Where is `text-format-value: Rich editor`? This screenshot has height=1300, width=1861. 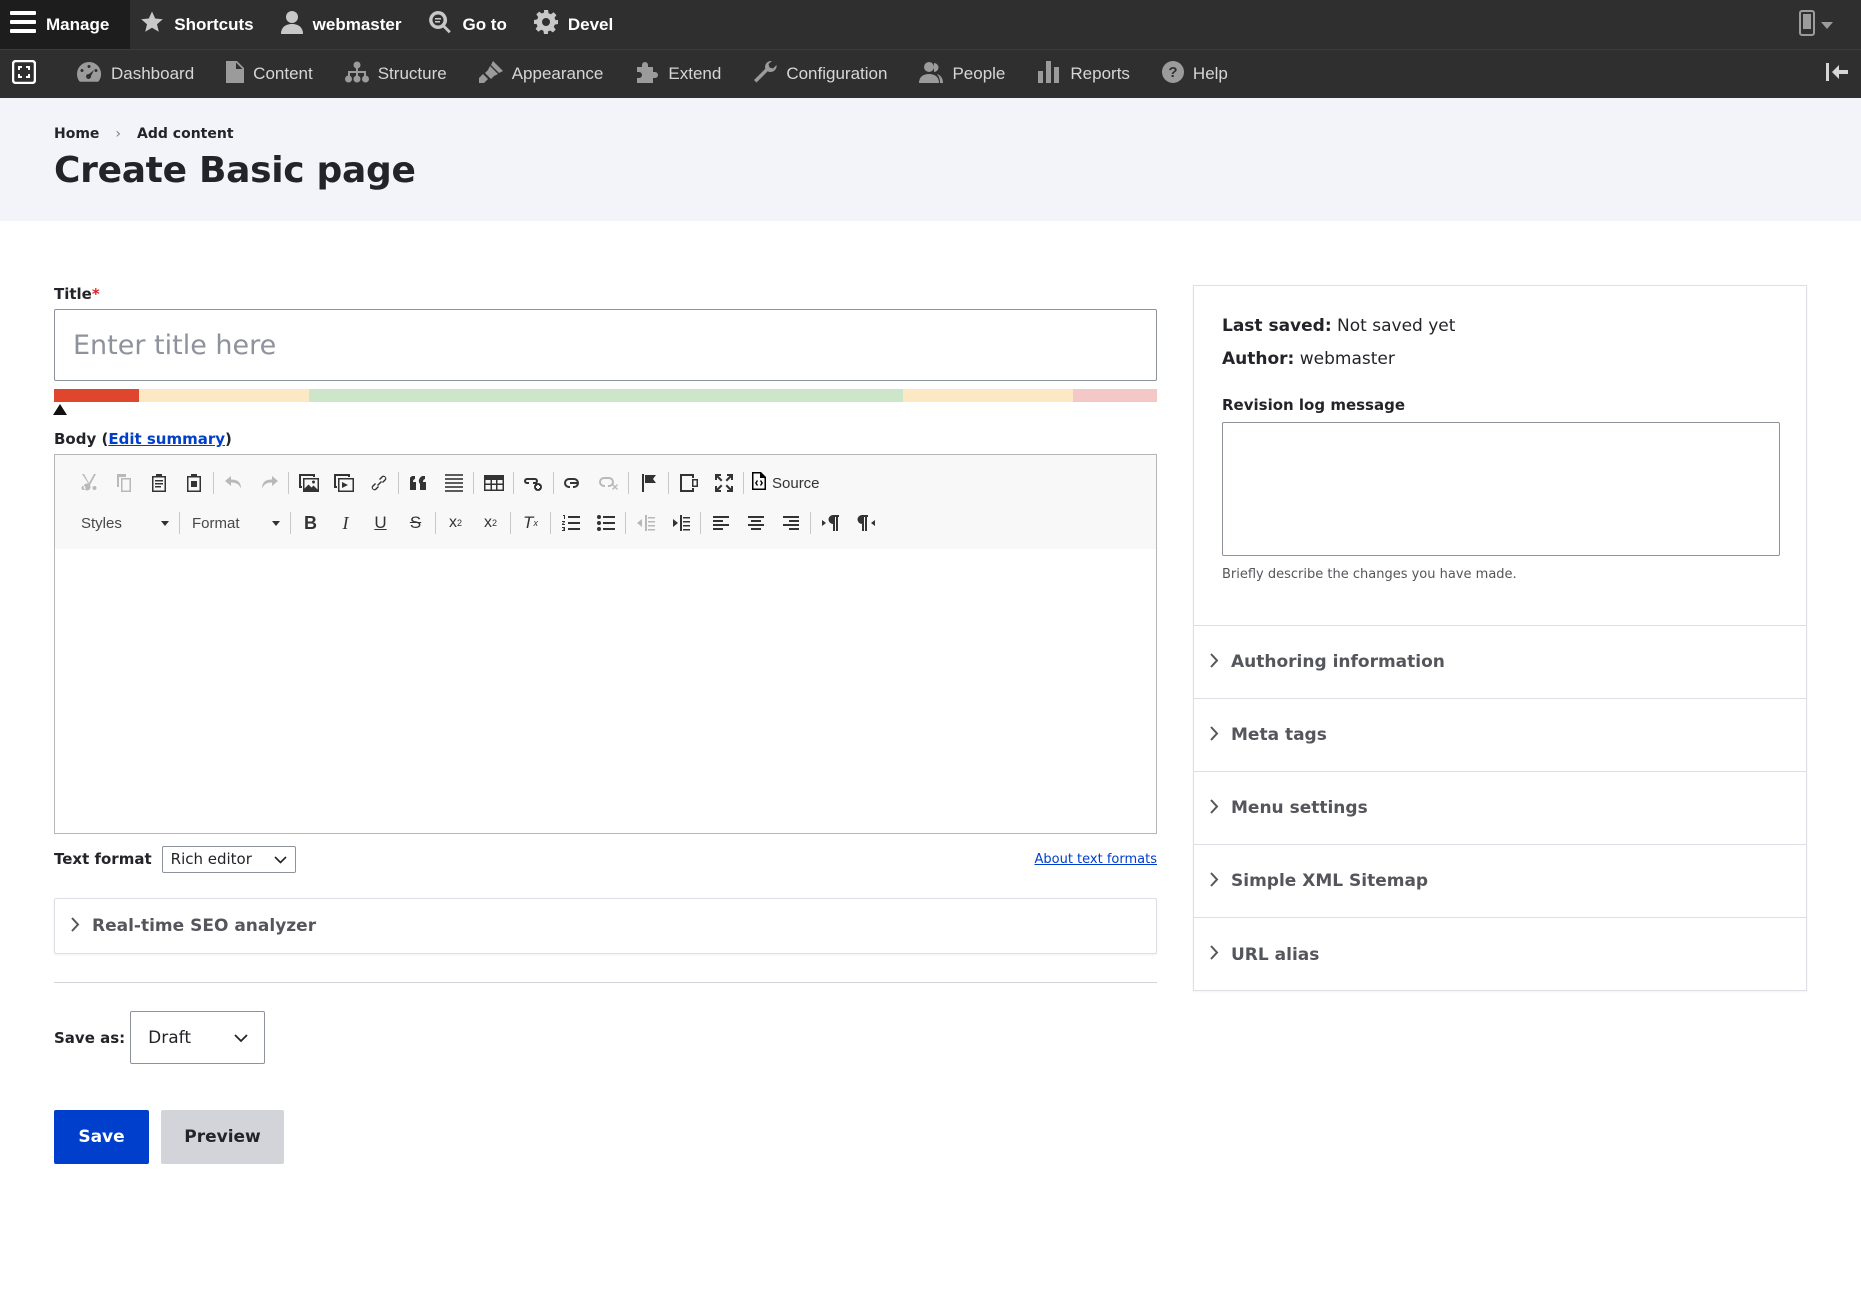 text-format-value: Rich editor is located at coordinates (211, 859).